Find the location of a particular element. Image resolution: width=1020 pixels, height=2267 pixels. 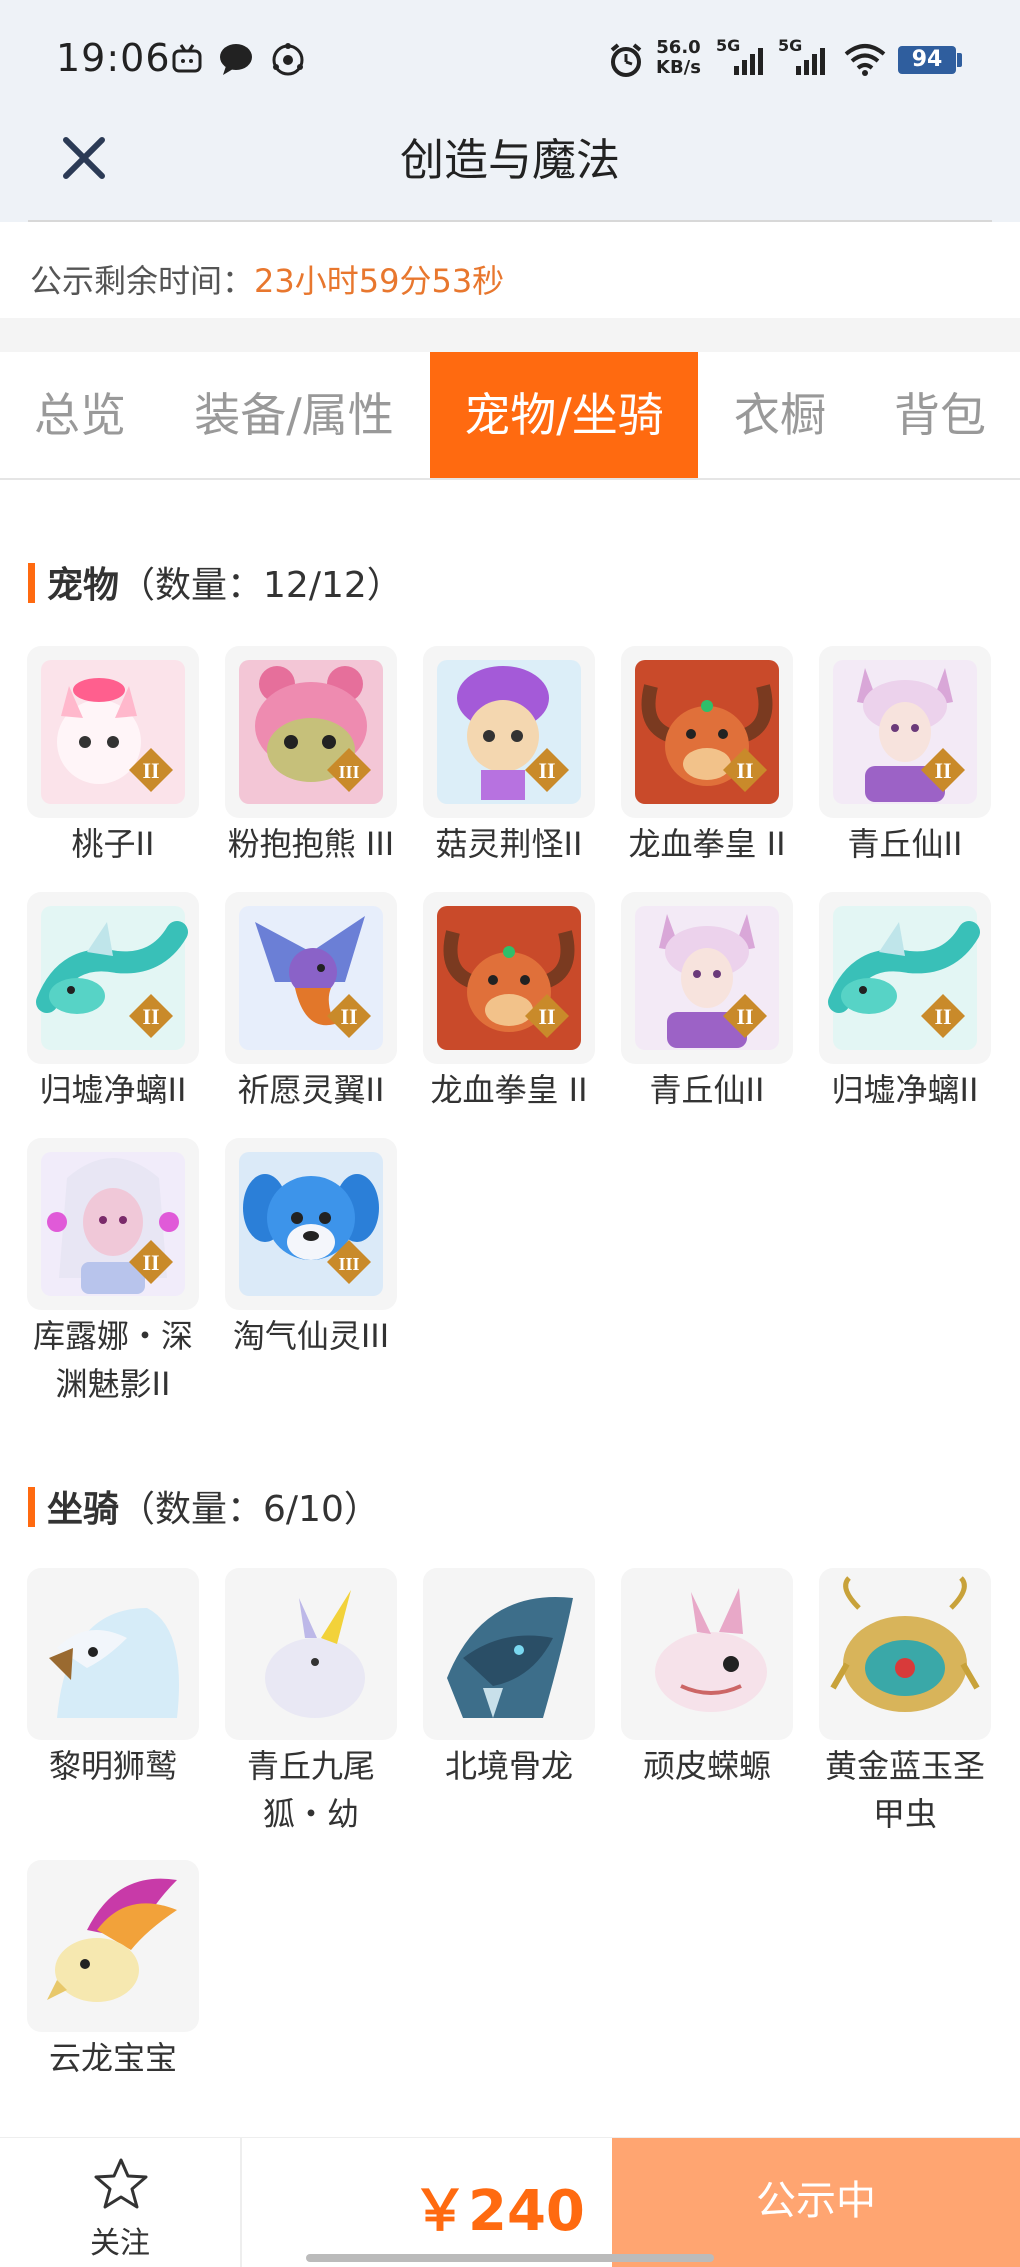

tab-bar: 总览 装备/属性 宠物/坐骑 衣橱 背包 is located at coordinates (510, 416).